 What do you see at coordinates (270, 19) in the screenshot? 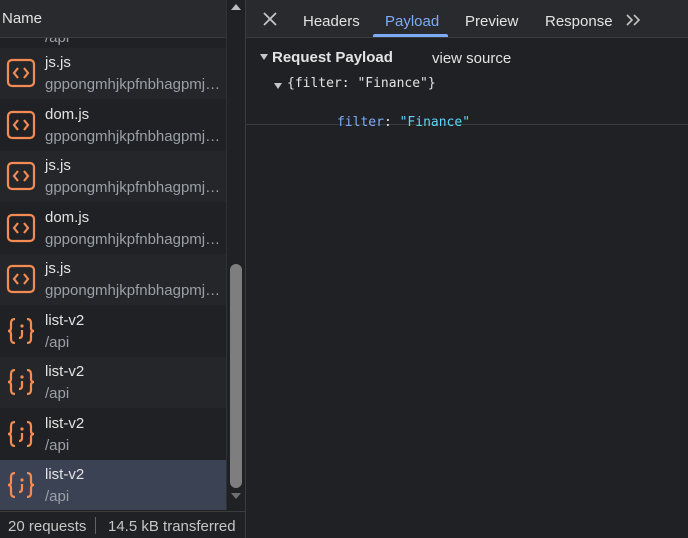
I see `close-icon` at bounding box center [270, 19].